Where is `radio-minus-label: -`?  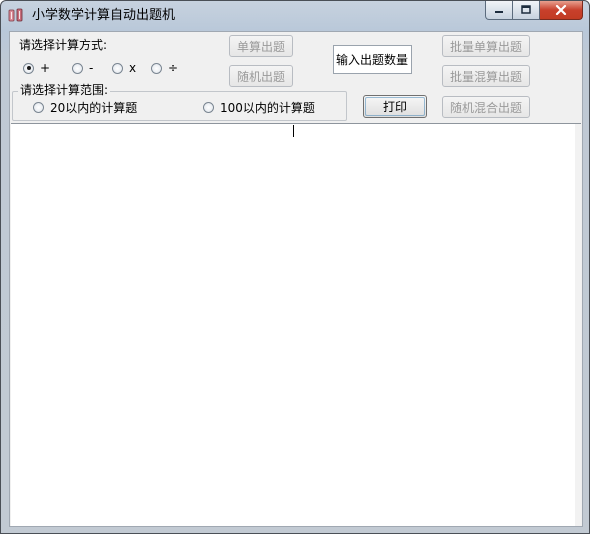
radio-minus-label: - is located at coordinates (91, 68).